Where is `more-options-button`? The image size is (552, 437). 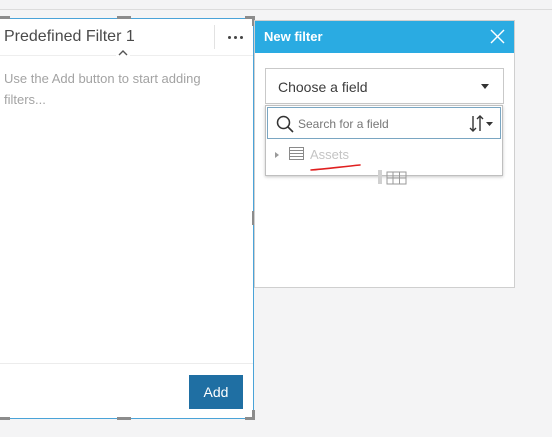 more-options-button is located at coordinates (235, 37).